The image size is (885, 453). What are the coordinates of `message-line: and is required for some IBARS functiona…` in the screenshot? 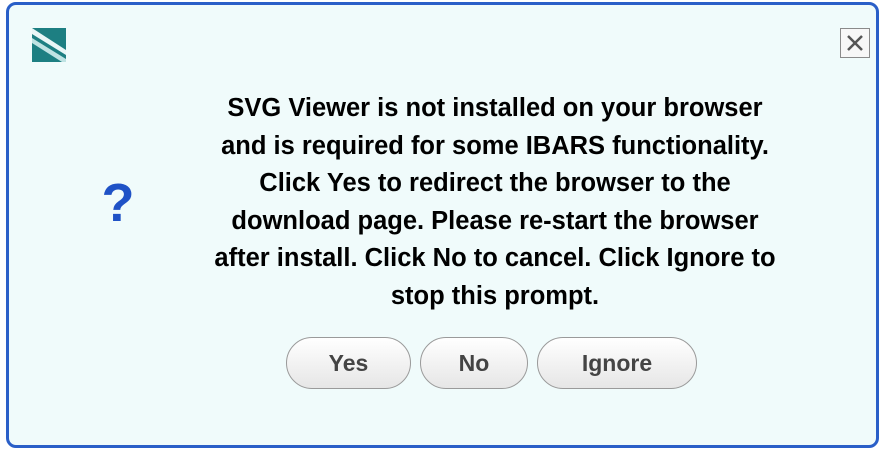 It's located at (495, 145).